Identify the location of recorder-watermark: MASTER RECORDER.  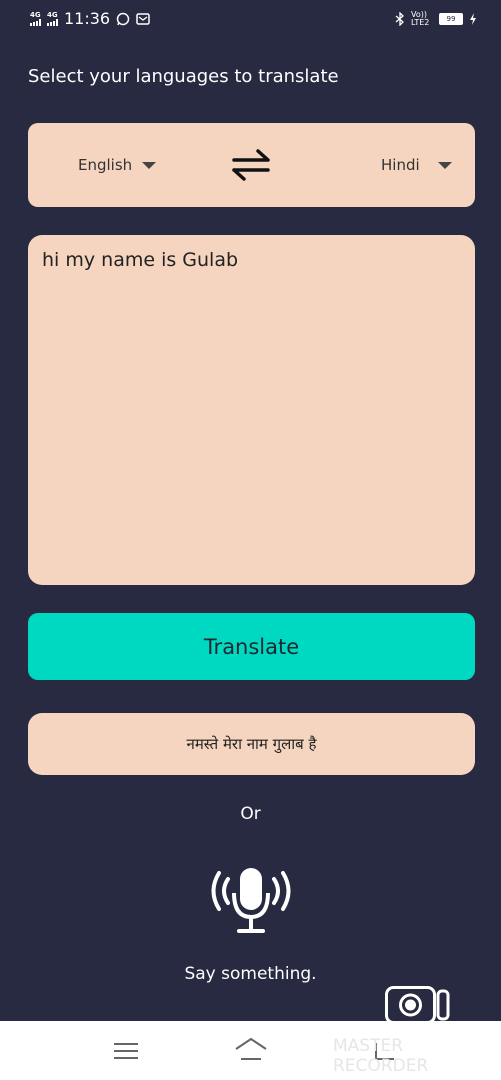
(381, 1056).